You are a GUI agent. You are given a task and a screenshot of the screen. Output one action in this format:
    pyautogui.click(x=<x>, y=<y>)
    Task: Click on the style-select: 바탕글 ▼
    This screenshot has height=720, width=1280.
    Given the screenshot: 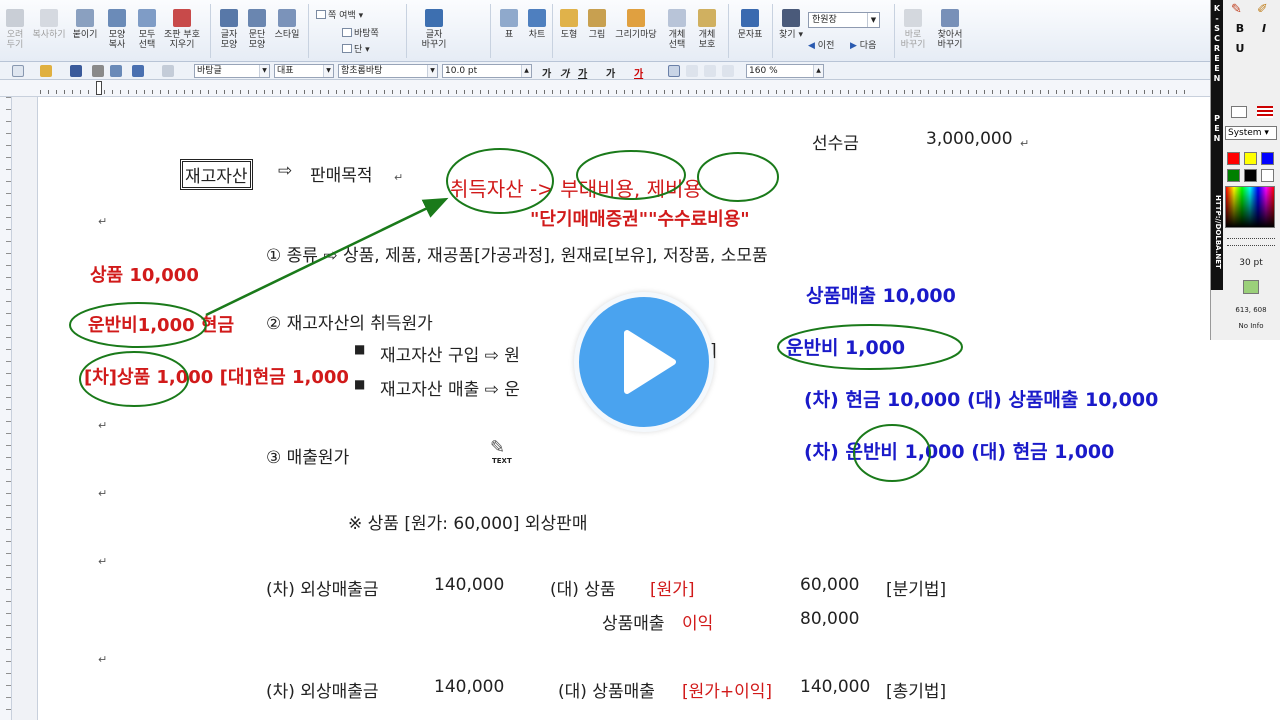 What is the action you would take?
    pyautogui.click(x=232, y=71)
    